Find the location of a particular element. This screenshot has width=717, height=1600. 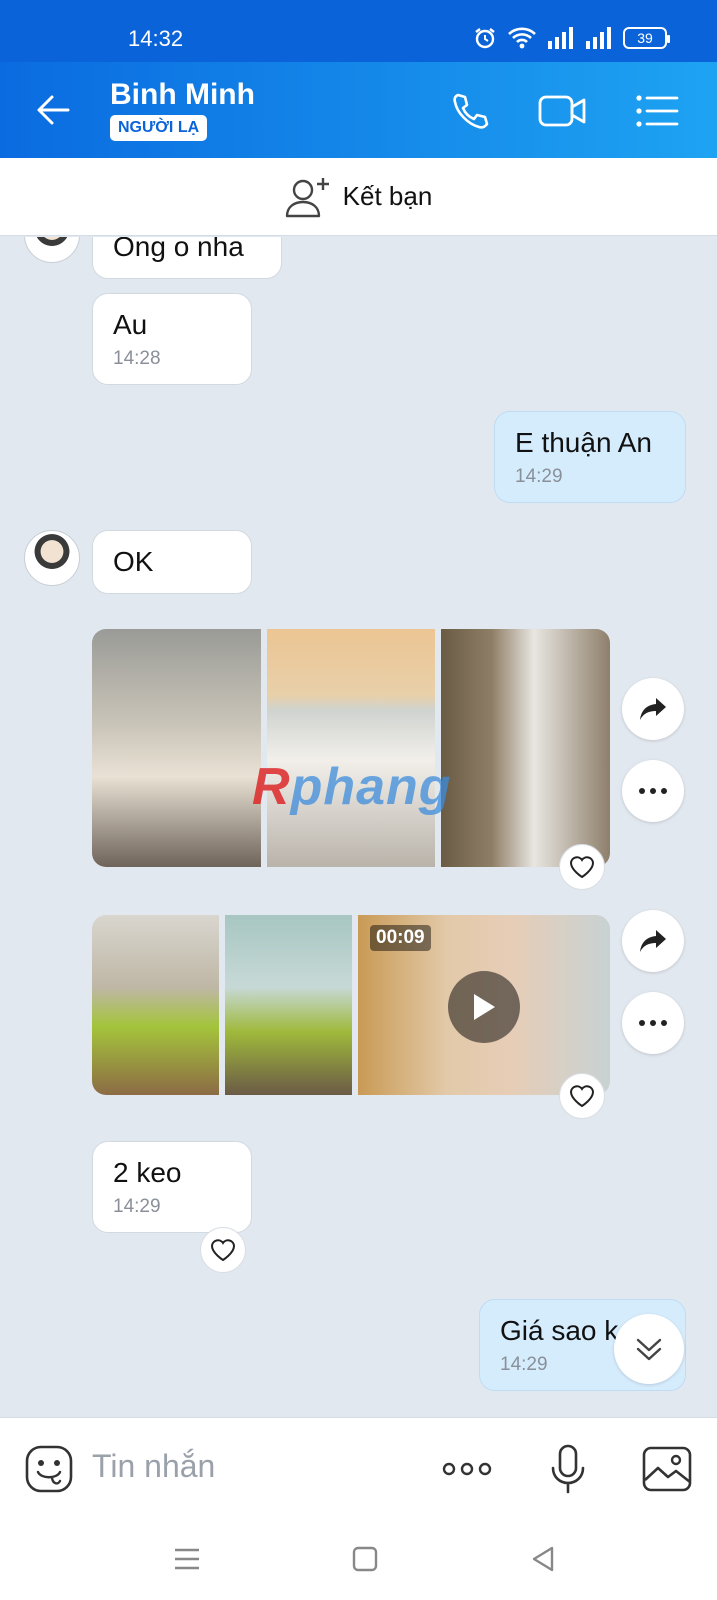

status-icons: 39 is located at coordinates (571, 38).